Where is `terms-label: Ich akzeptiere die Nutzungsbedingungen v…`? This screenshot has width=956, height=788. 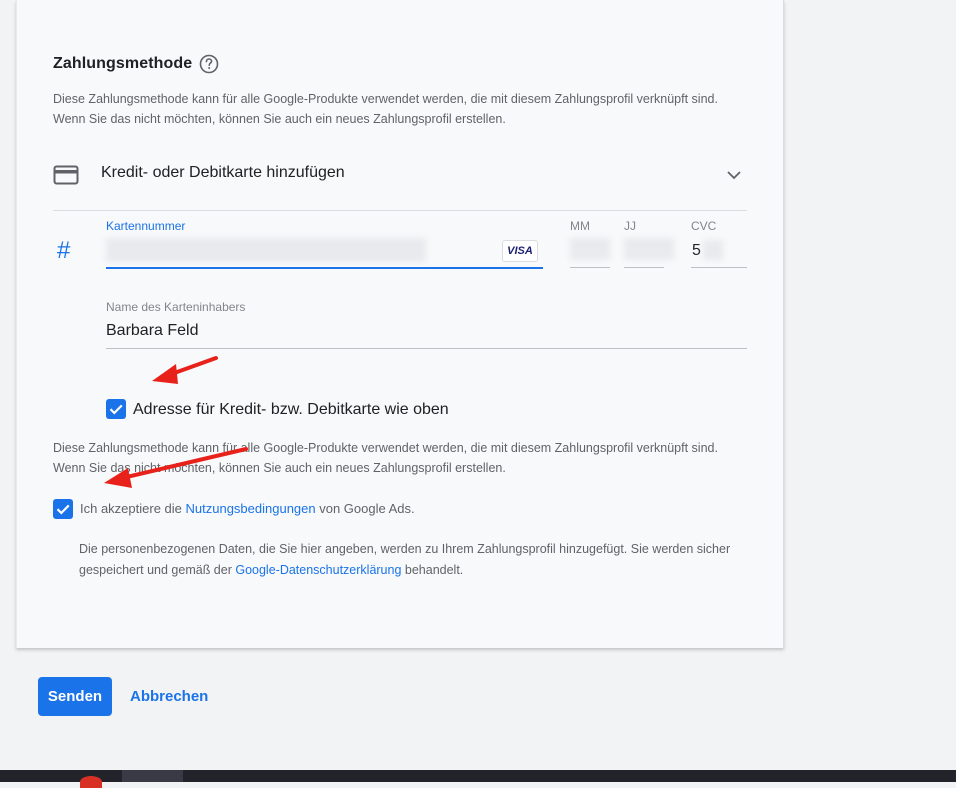 terms-label: Ich akzeptiere die Nutzungsbedingungen v… is located at coordinates (247, 508).